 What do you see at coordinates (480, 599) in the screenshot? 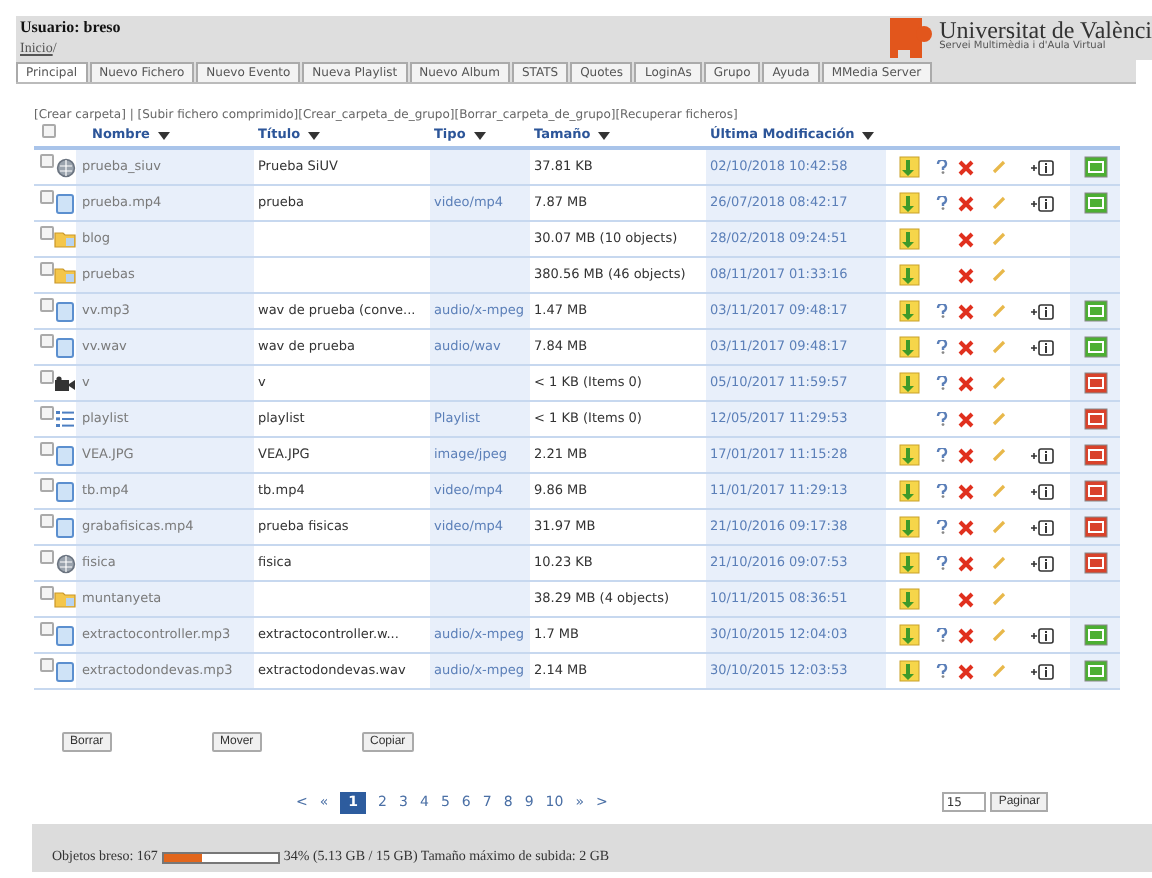
I see `file-type` at bounding box center [480, 599].